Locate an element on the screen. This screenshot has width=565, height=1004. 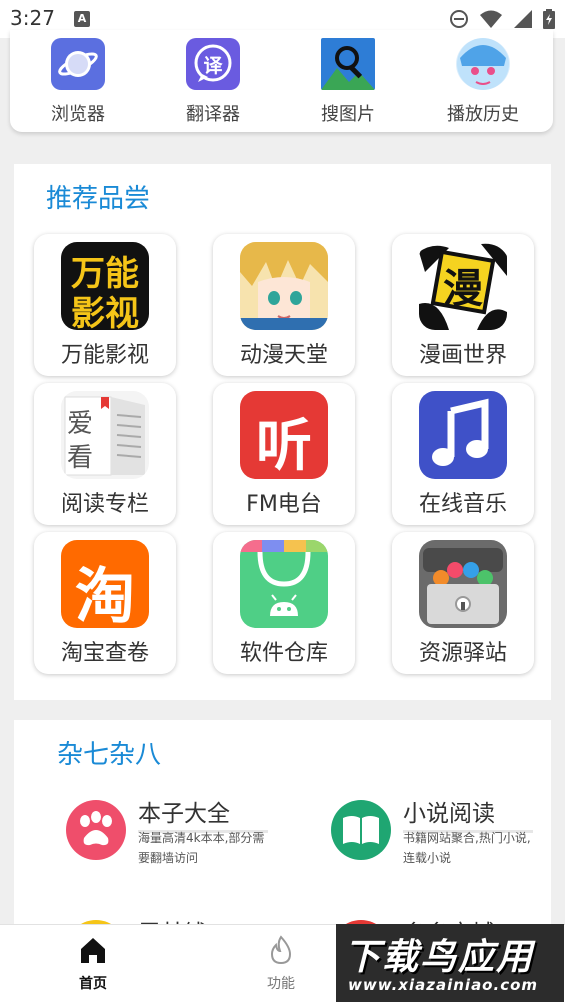
app-wanneng-yingshi: 万能 影视 万能影视 is located at coordinates (105, 305).